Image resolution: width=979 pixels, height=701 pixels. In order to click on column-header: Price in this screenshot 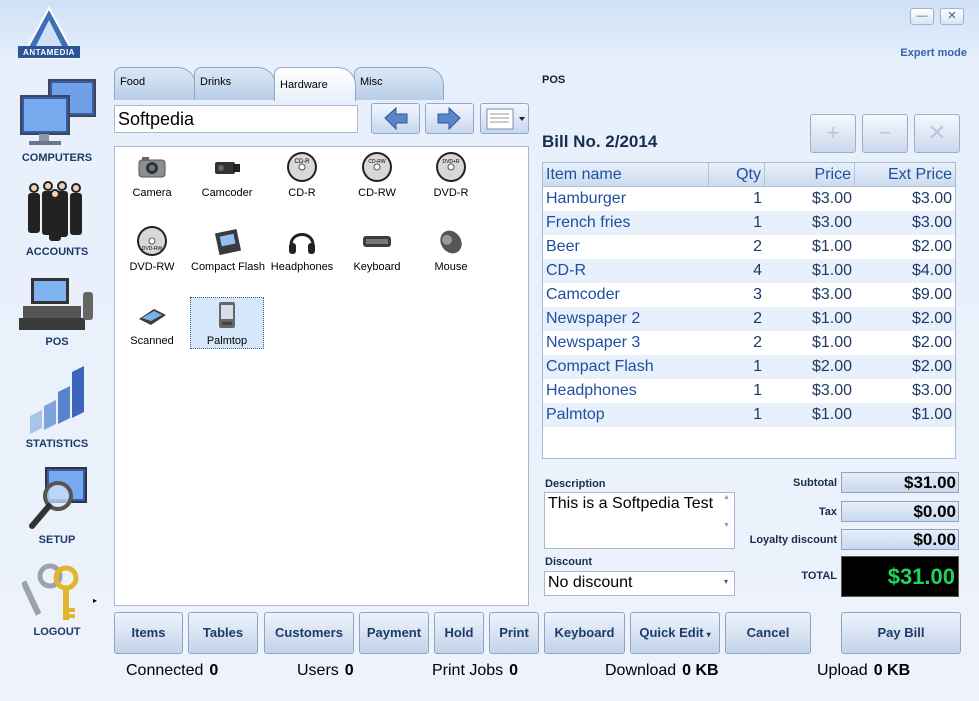, I will do `click(810, 174)`.